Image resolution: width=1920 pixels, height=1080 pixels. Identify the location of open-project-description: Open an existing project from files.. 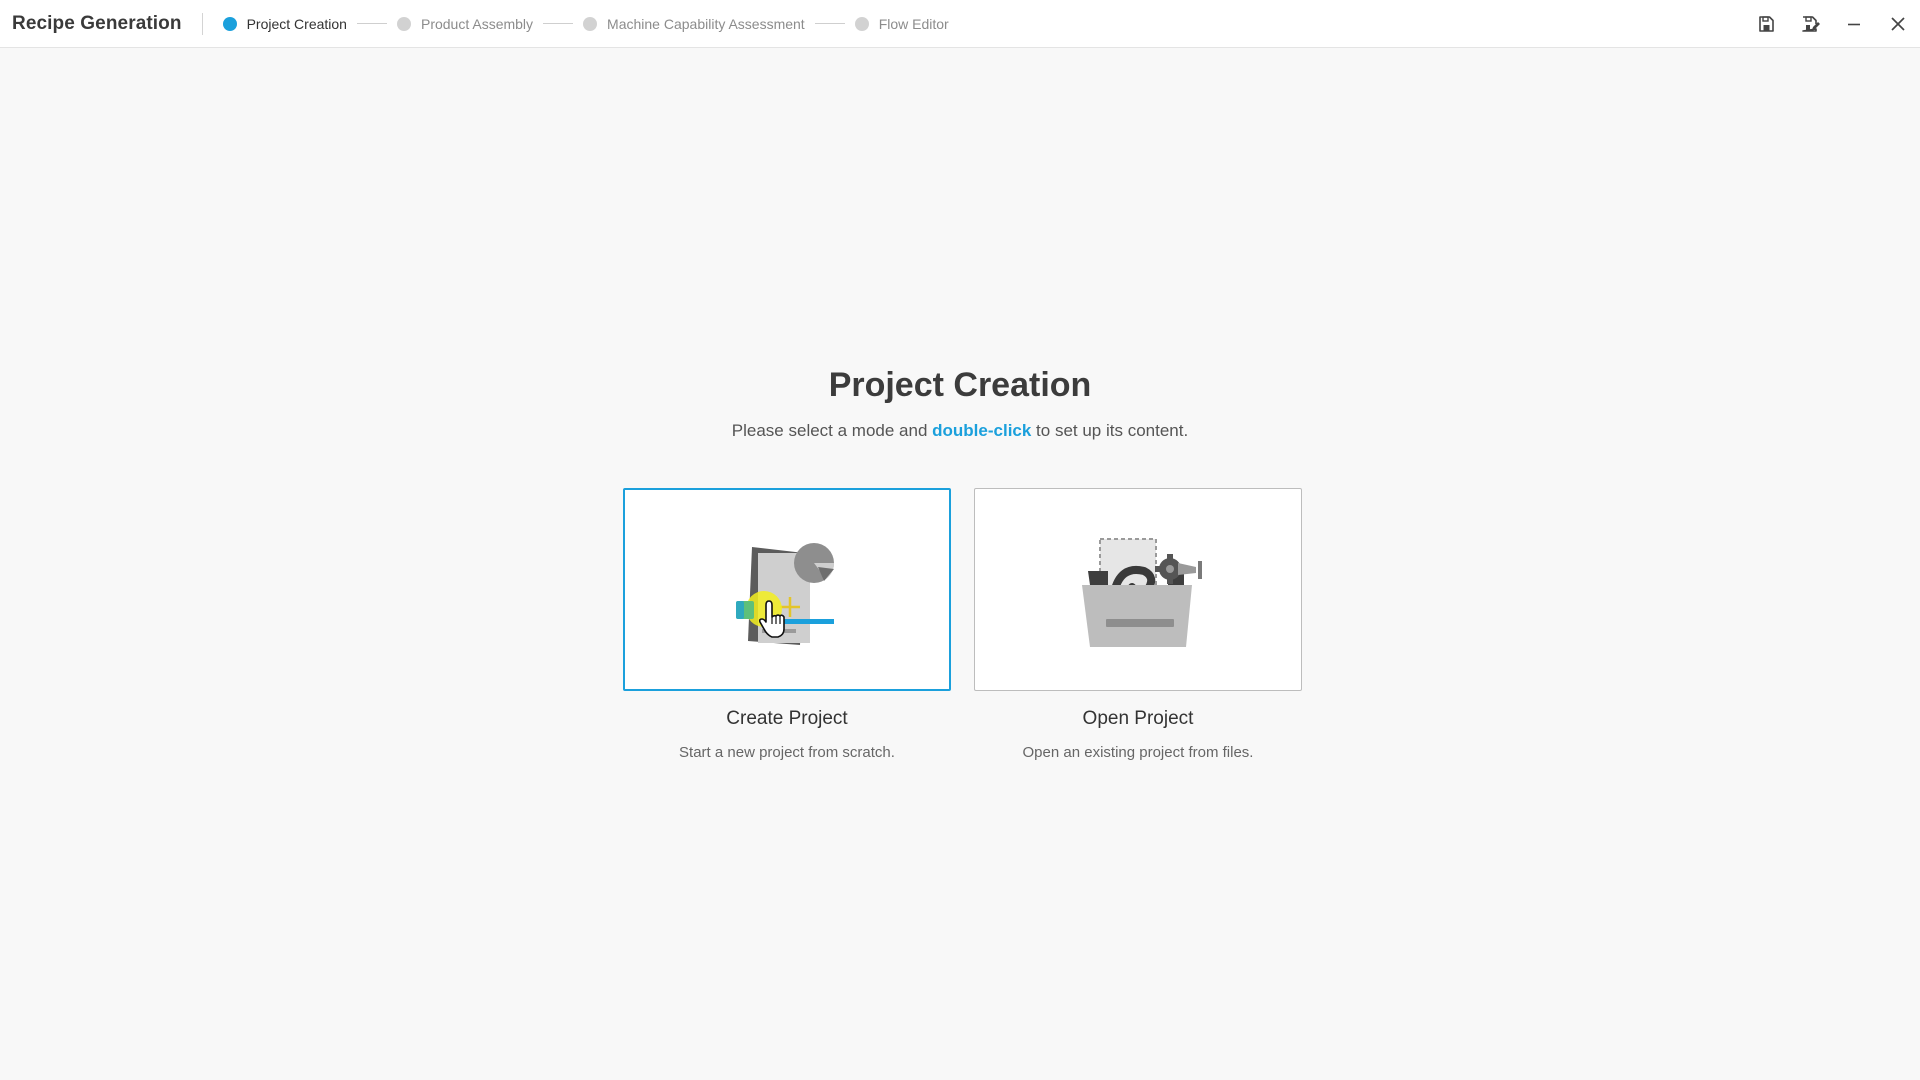
(1138, 752).